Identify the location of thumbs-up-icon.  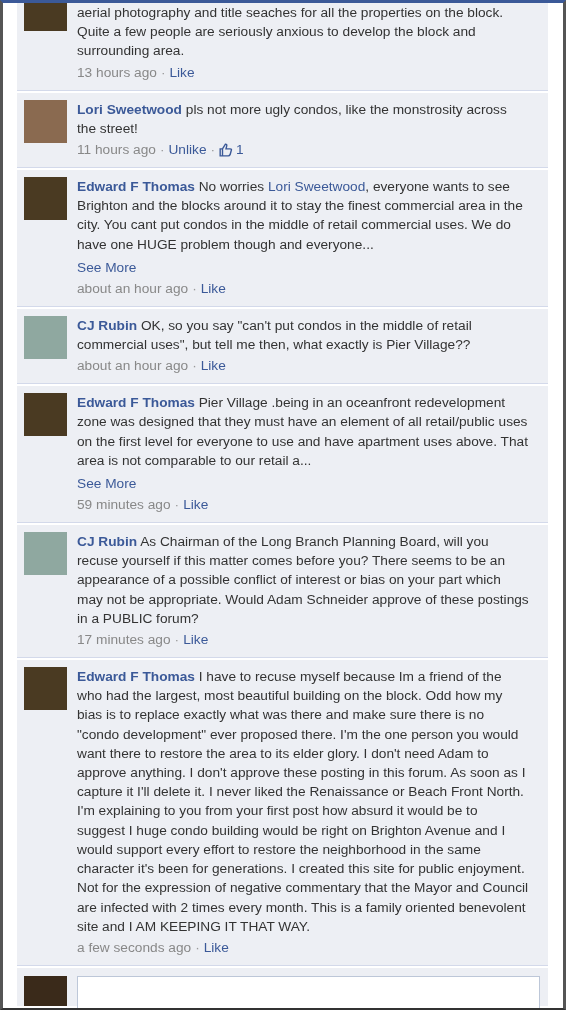
(226, 149).